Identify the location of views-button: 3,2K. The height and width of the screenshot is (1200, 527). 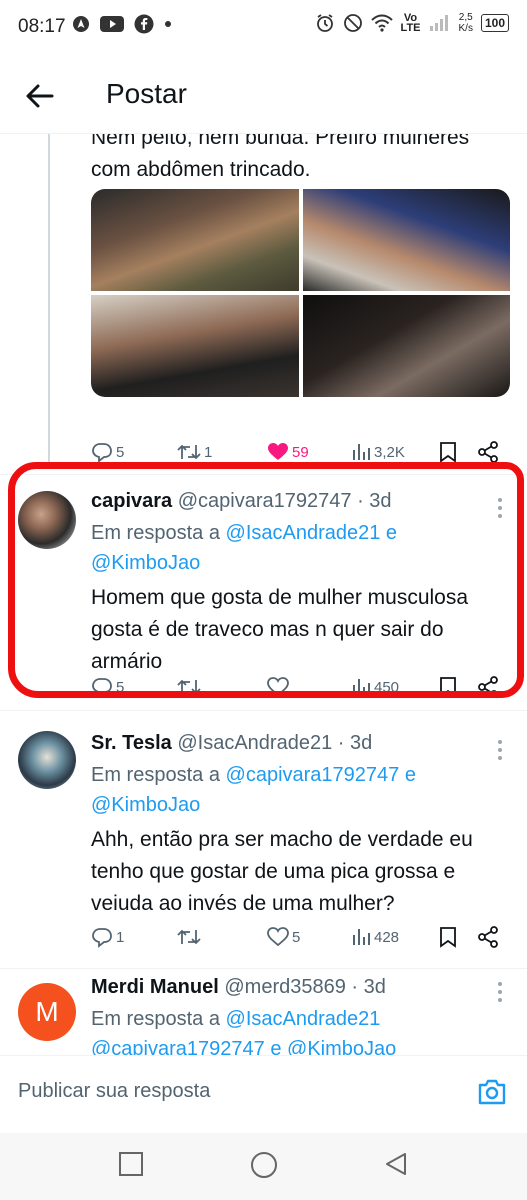
(378, 452).